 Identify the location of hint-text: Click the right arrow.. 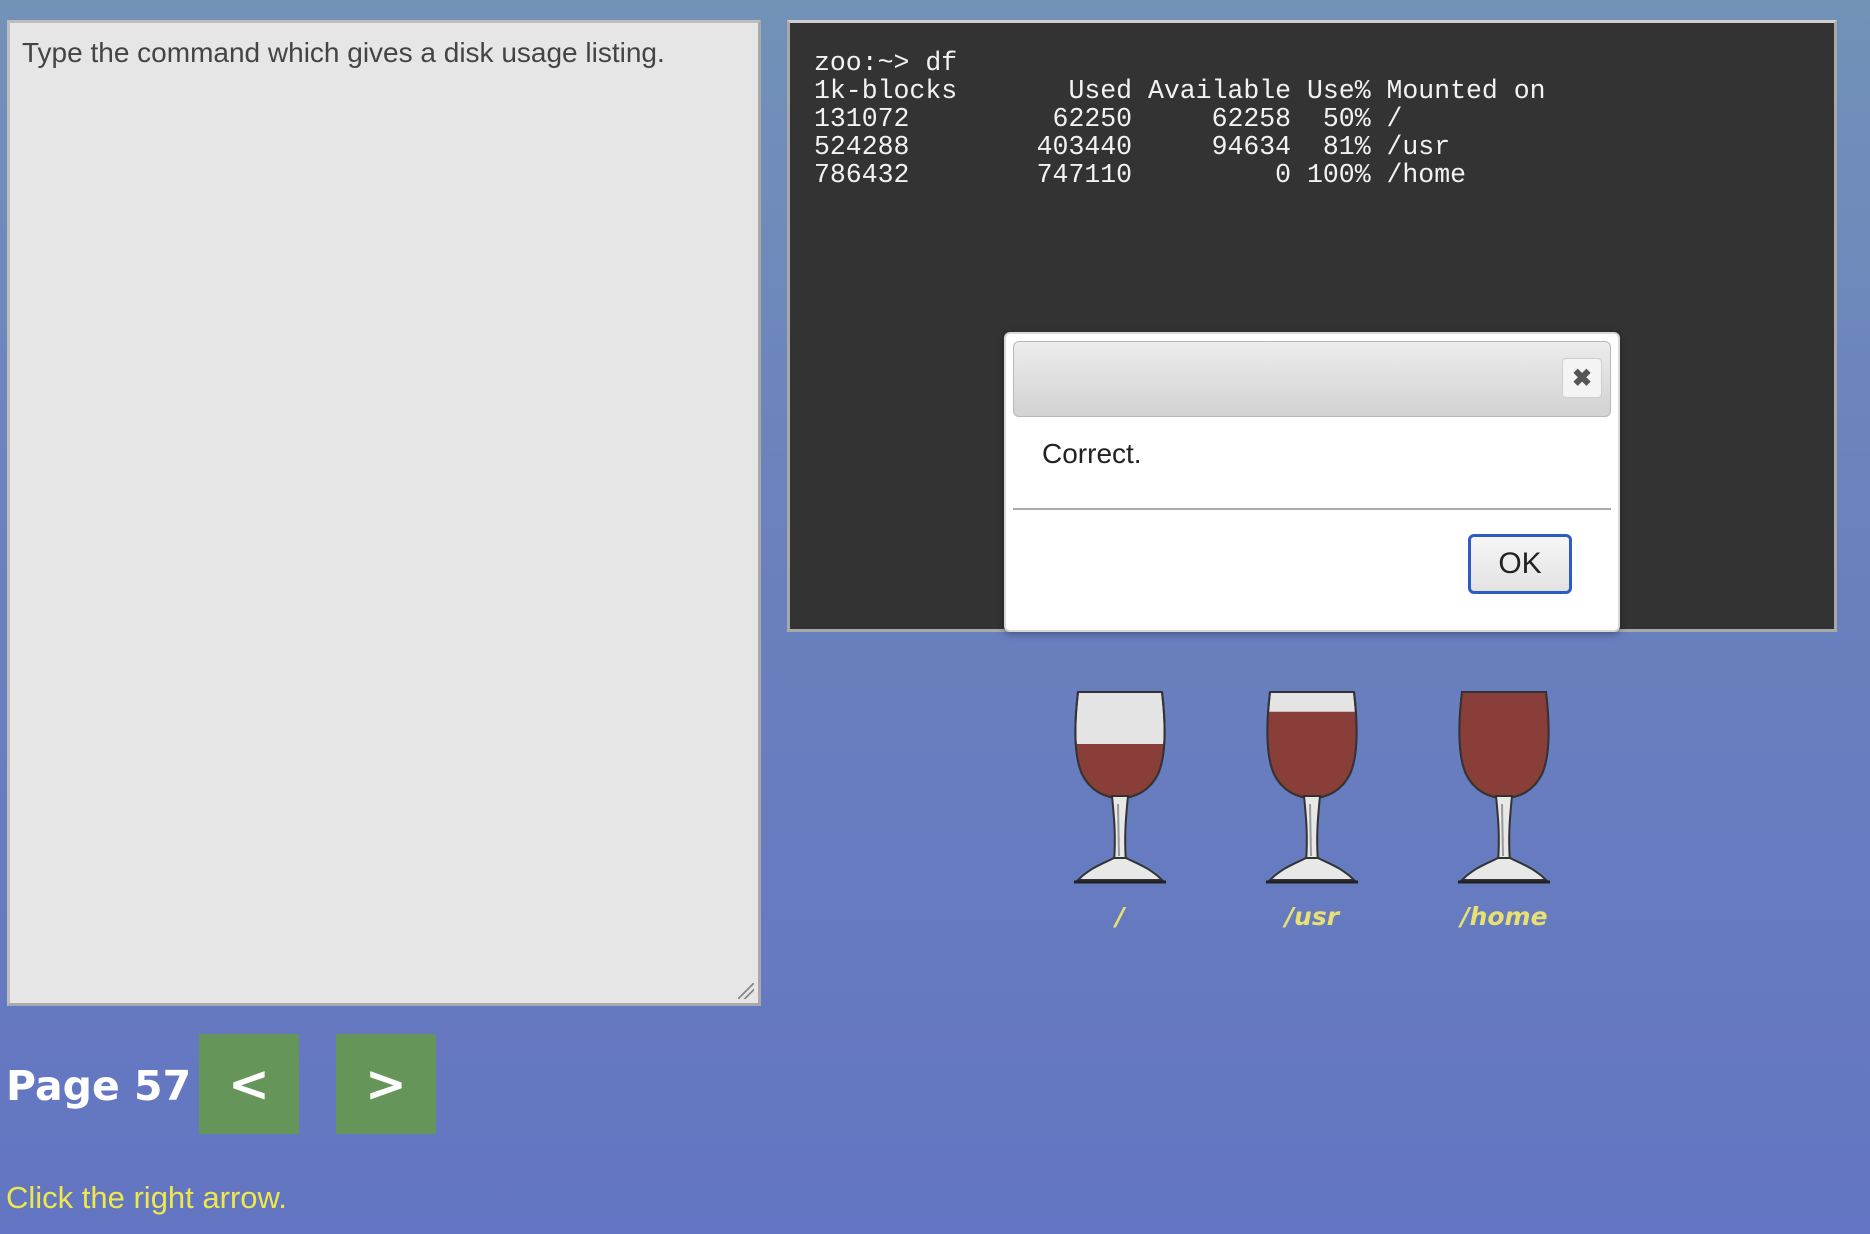
(146, 1197).